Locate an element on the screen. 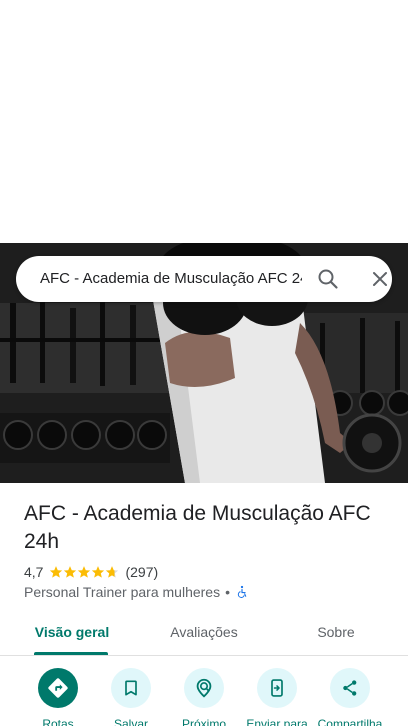 This screenshot has width=408, height=726. send-to-phone-circle is located at coordinates (277, 688).